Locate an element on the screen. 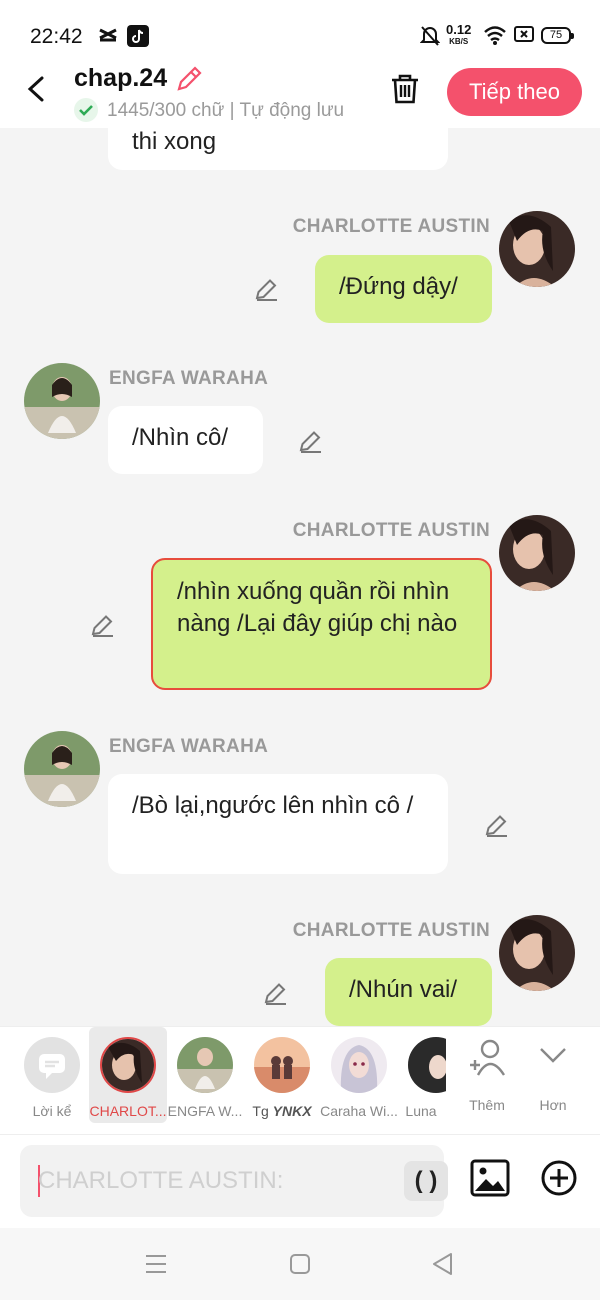  word-count-status: 1445/300 chữ | Tự động lưu is located at coordinates (226, 110).